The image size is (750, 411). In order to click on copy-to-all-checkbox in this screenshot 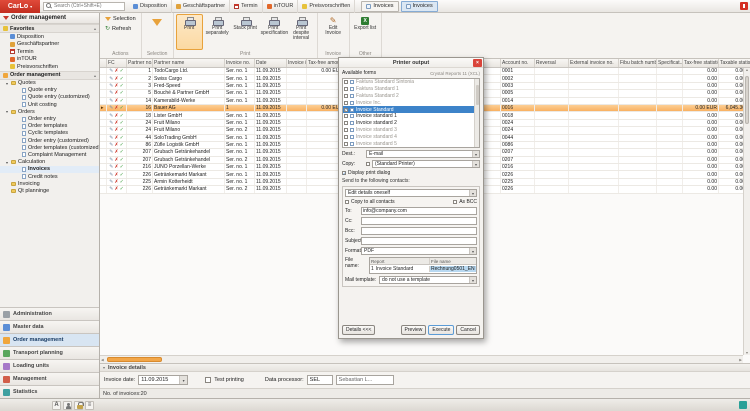, I will do `click(347, 202)`.